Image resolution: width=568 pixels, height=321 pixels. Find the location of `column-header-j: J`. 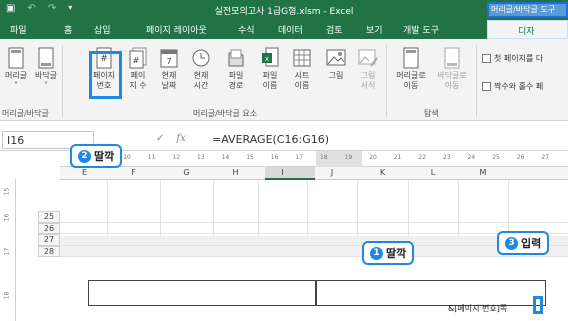

column-header-j: J is located at coordinates (332, 172).